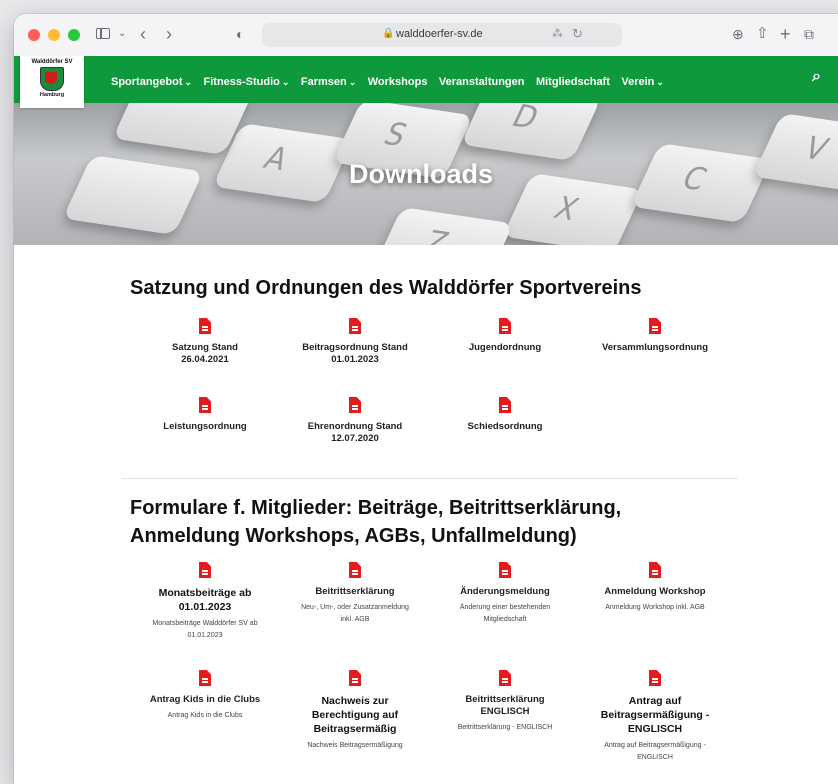 This screenshot has width=838, height=784. Describe the element at coordinates (52, 79) in the screenshot. I see `crest-icon` at that location.